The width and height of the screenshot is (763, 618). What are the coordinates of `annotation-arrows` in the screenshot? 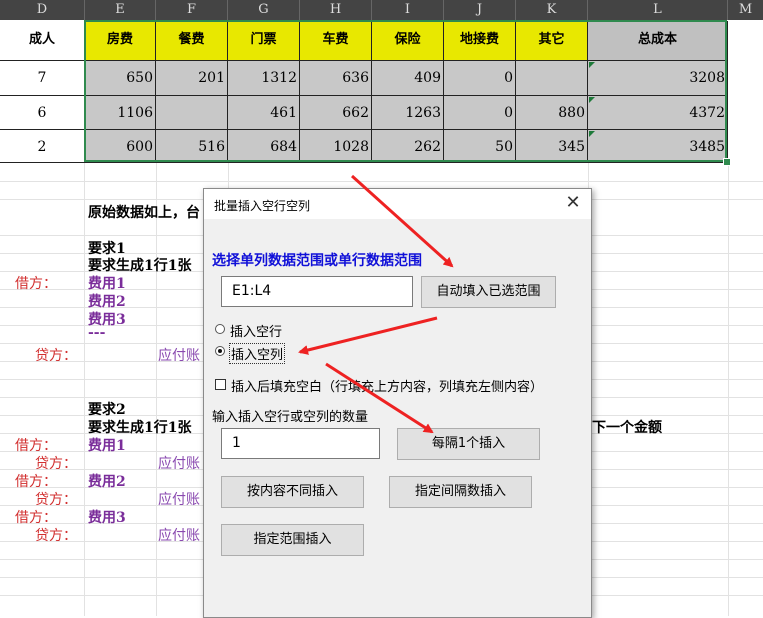 It's located at (376, 304).